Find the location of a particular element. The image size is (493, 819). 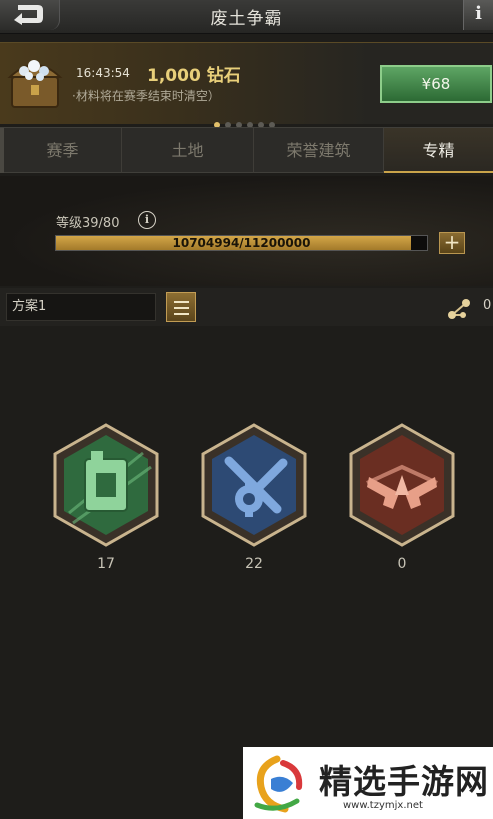

tab-honor-building: 荣誉建筑 is located at coordinates (319, 150).